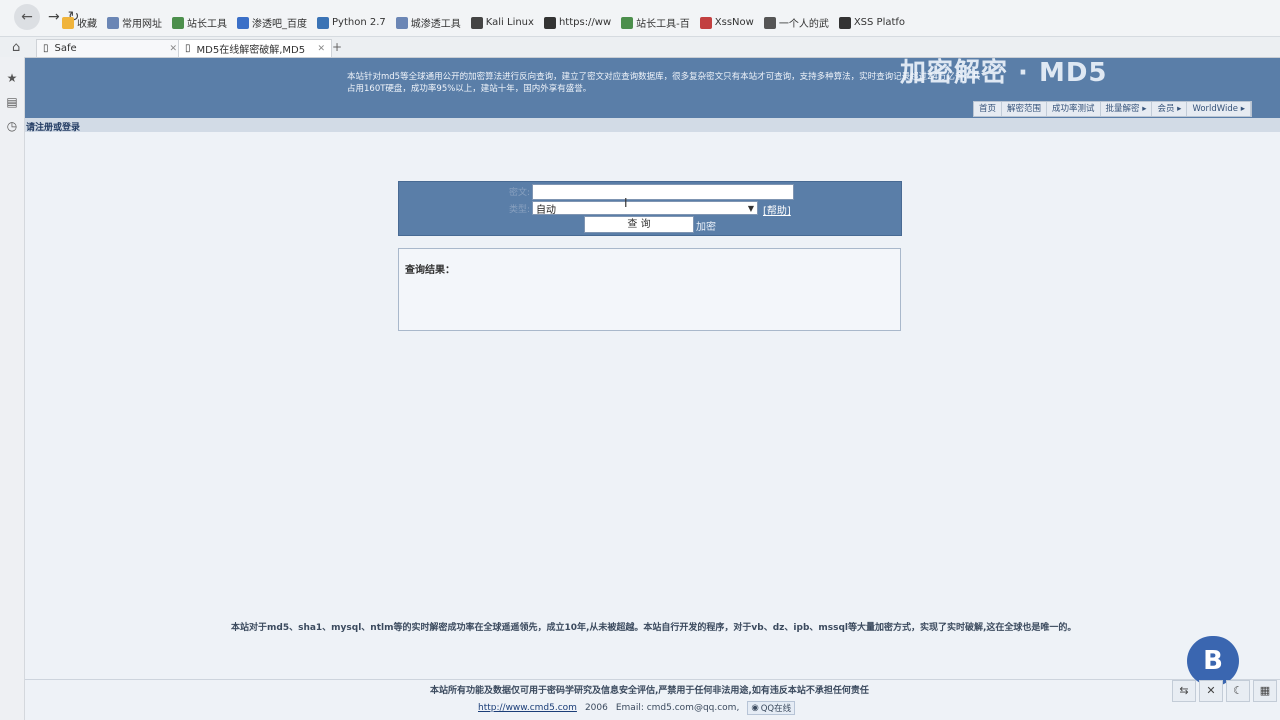  I want to click on bookmark-item: 收藏, so click(79, 22).